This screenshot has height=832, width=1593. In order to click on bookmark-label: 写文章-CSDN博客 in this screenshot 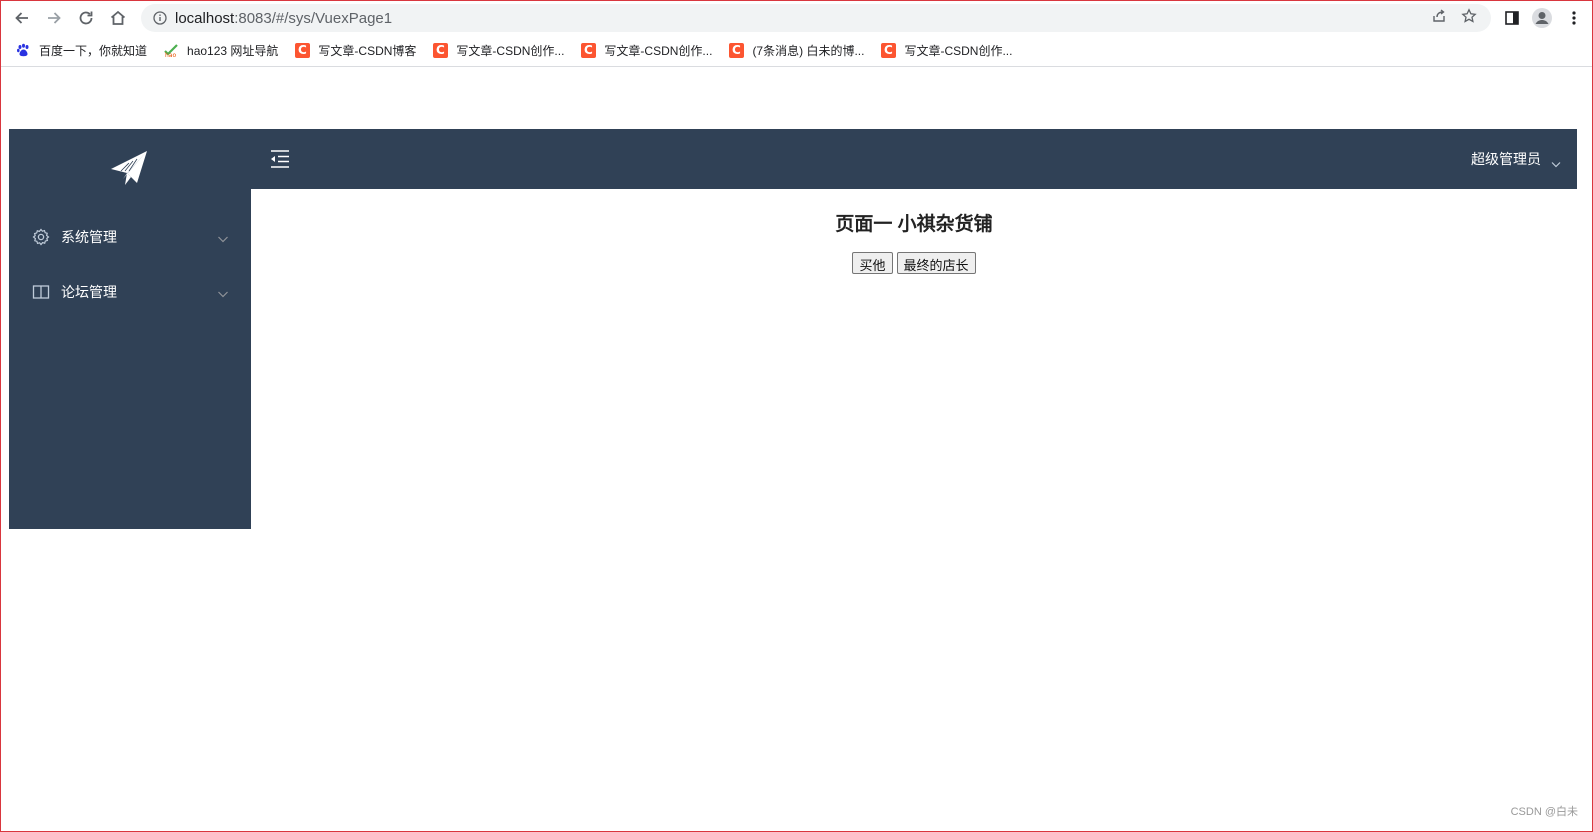, I will do `click(367, 50)`.